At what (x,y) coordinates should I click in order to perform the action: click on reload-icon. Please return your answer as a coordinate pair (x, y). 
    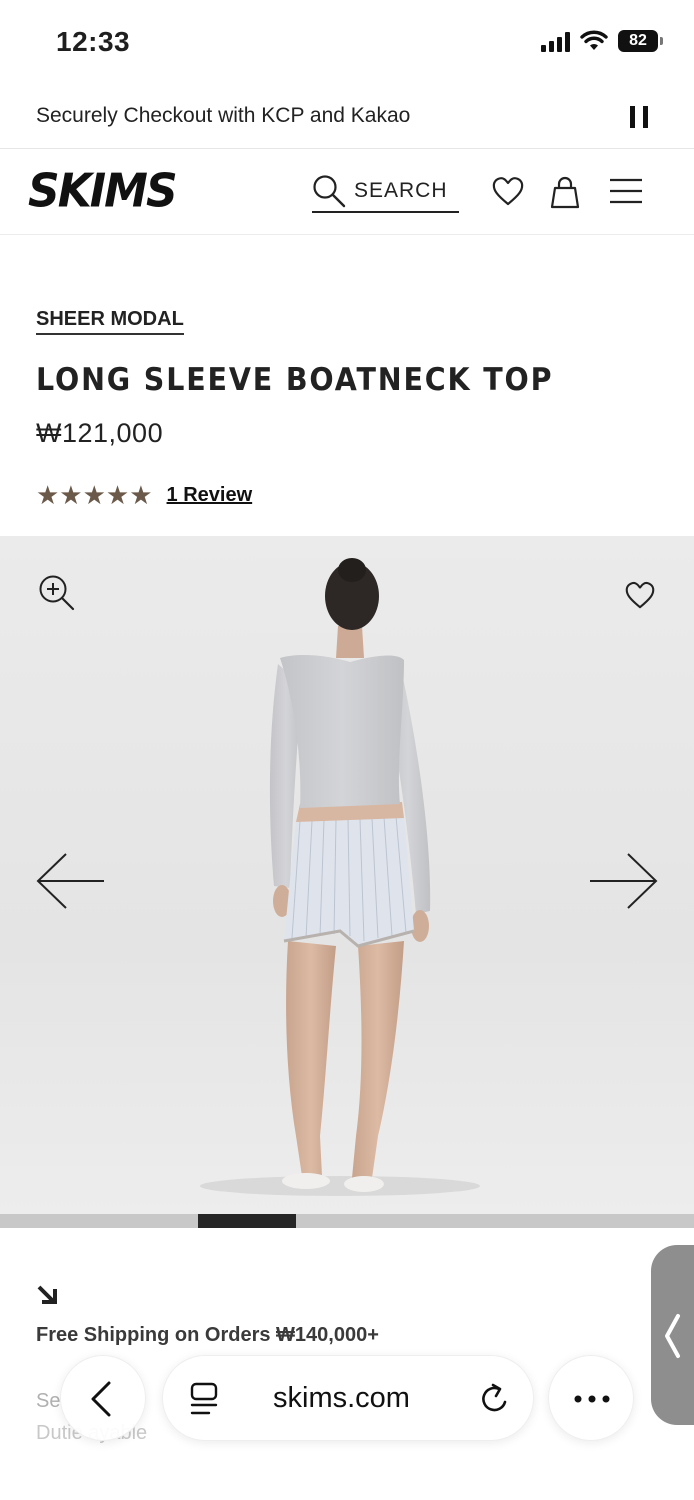
    Looking at the image, I should click on (495, 1399).